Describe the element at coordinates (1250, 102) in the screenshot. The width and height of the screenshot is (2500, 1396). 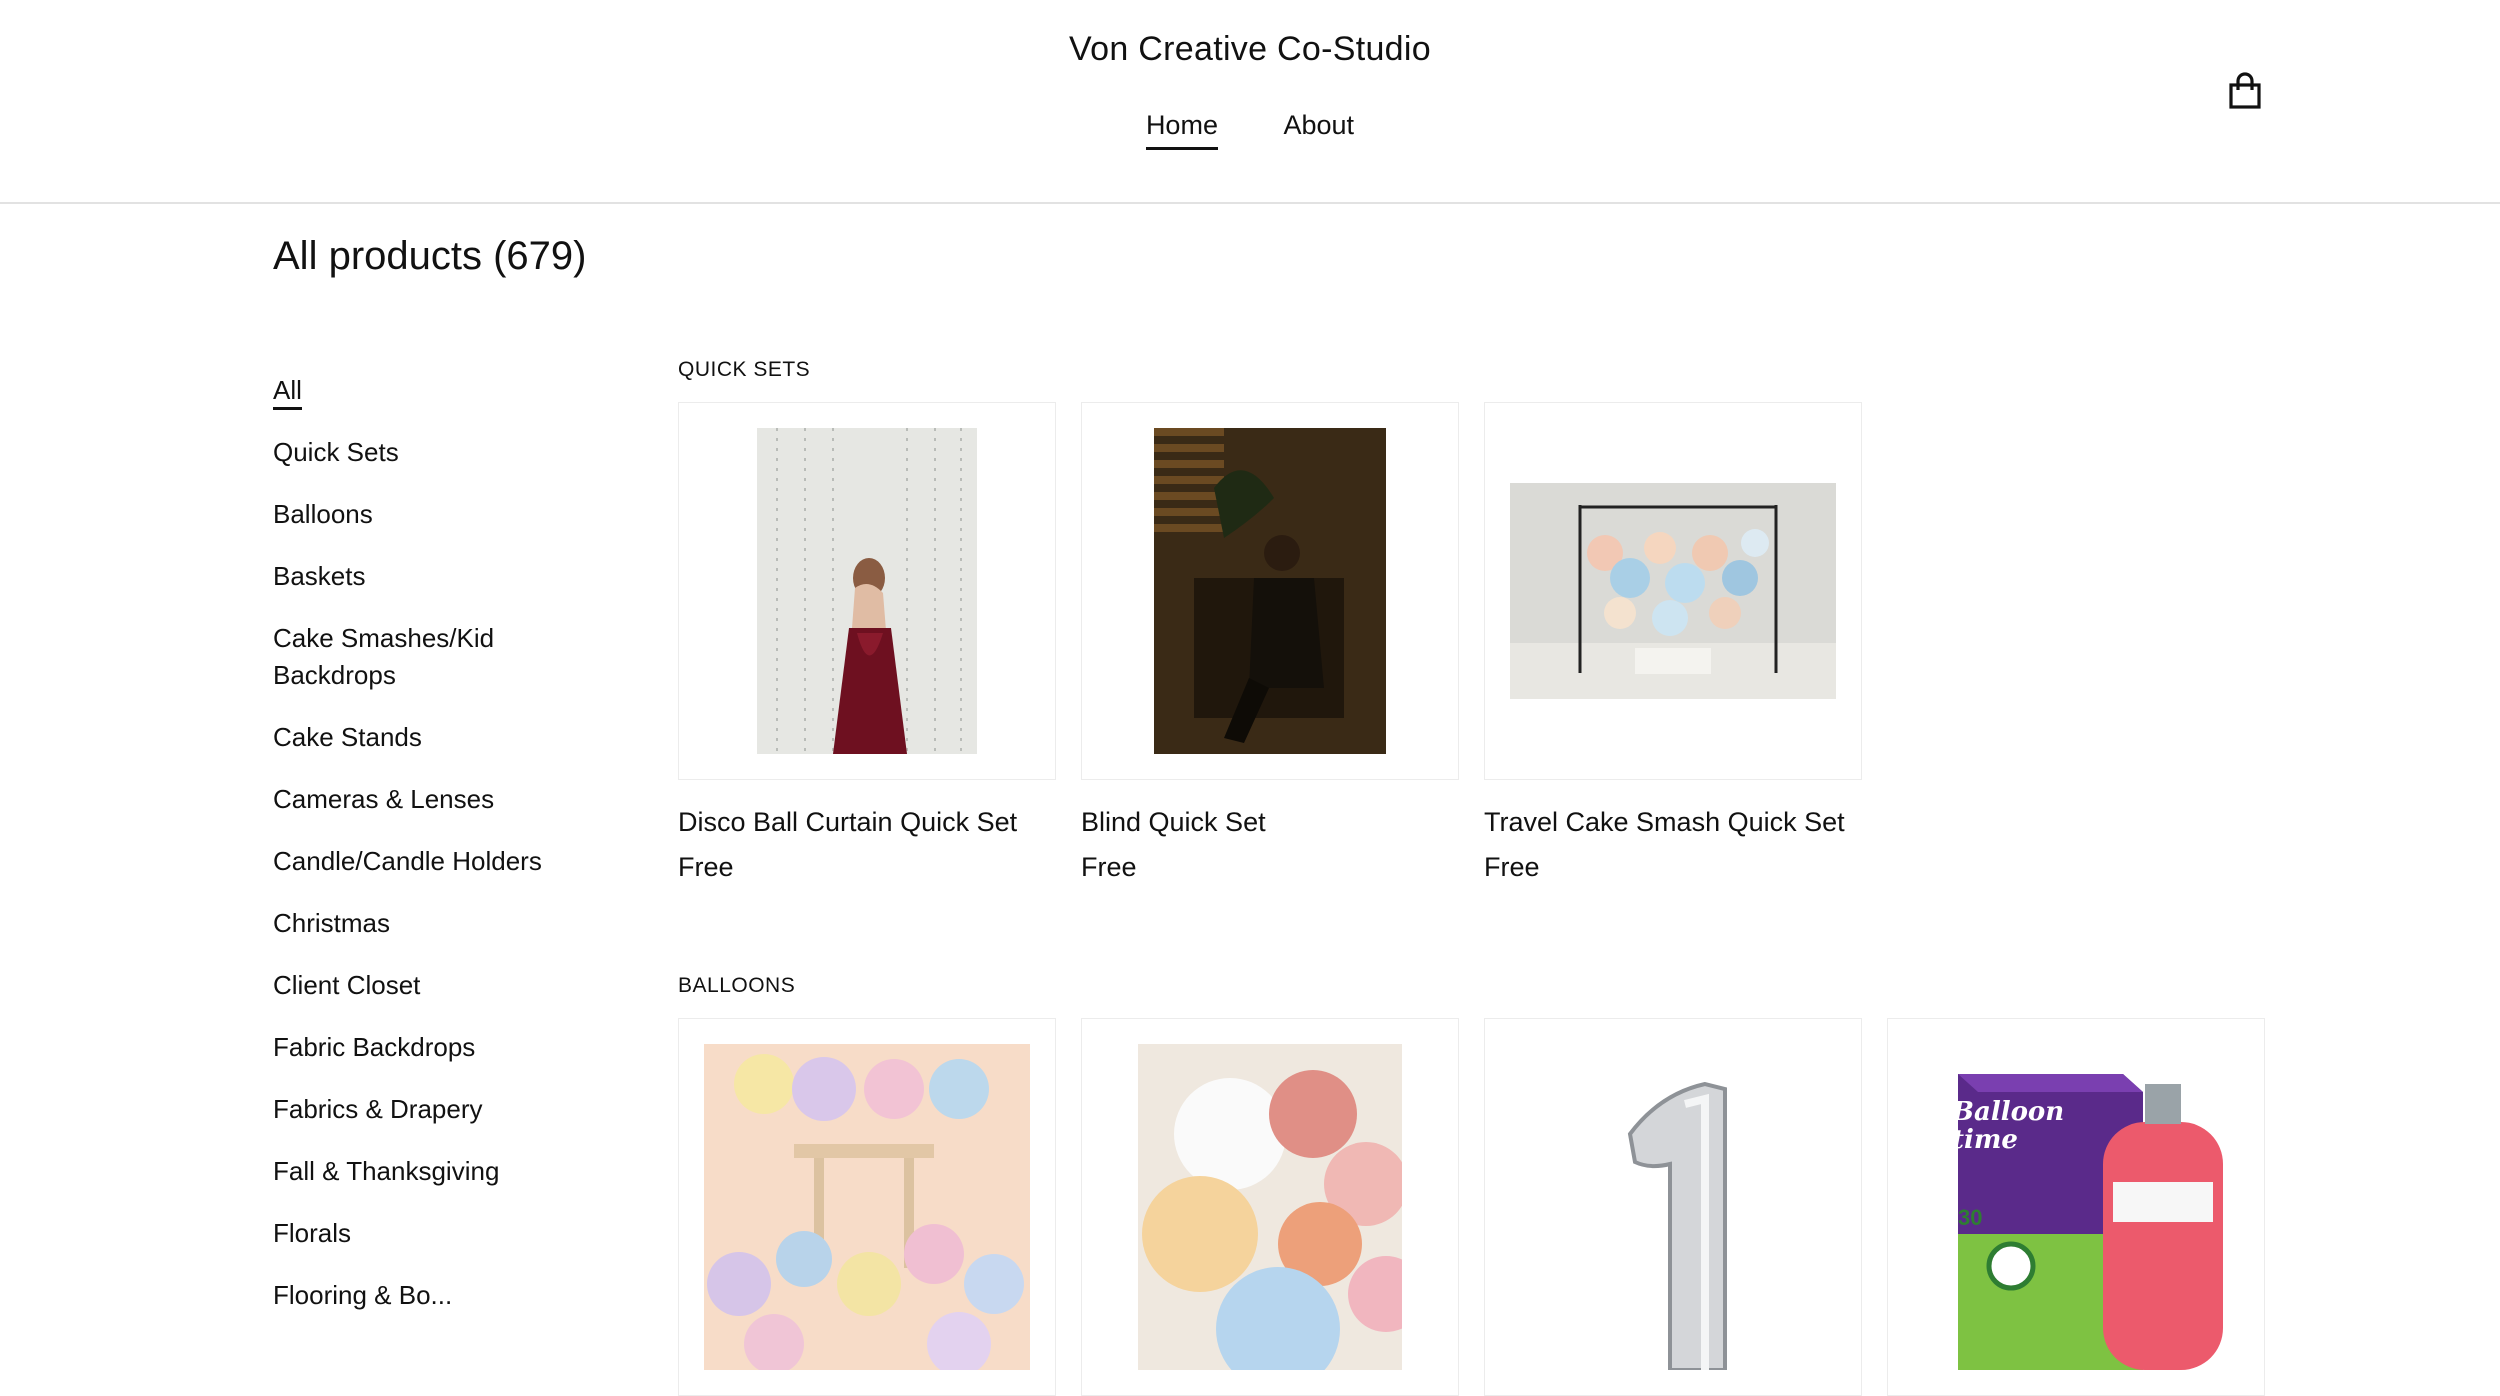
I see `site-header: Von Creative Co-Studio Home About` at that location.